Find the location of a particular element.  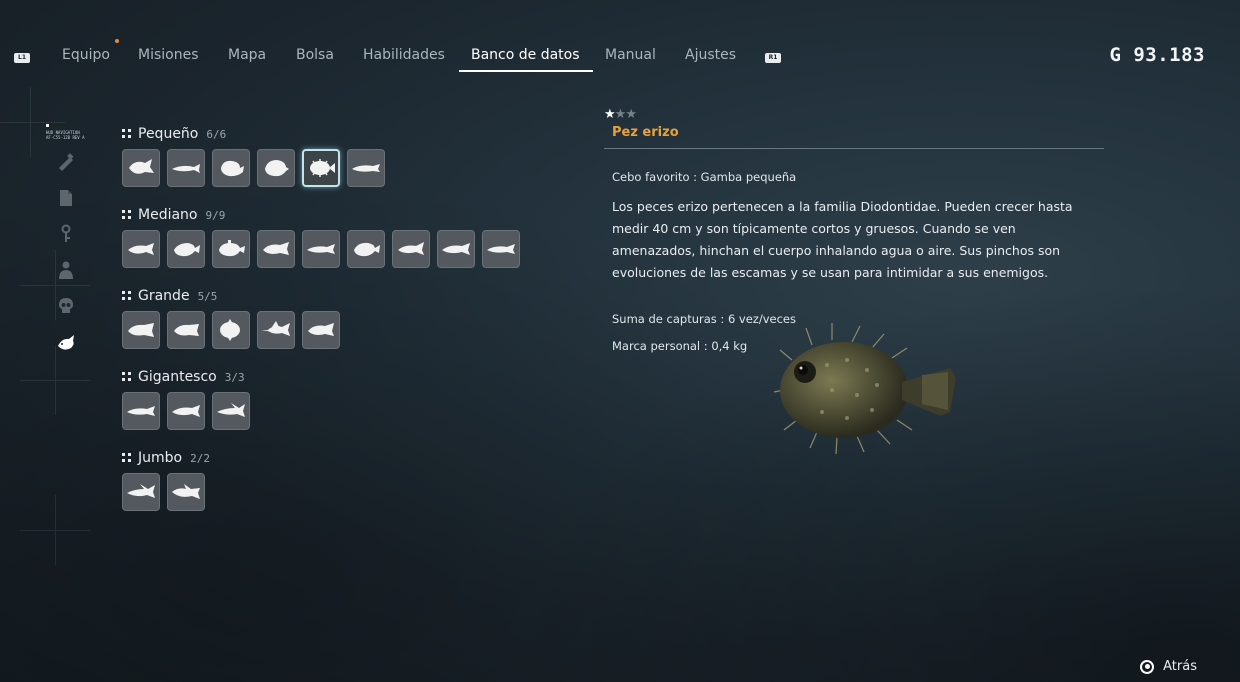

divider is located at coordinates (854, 148).